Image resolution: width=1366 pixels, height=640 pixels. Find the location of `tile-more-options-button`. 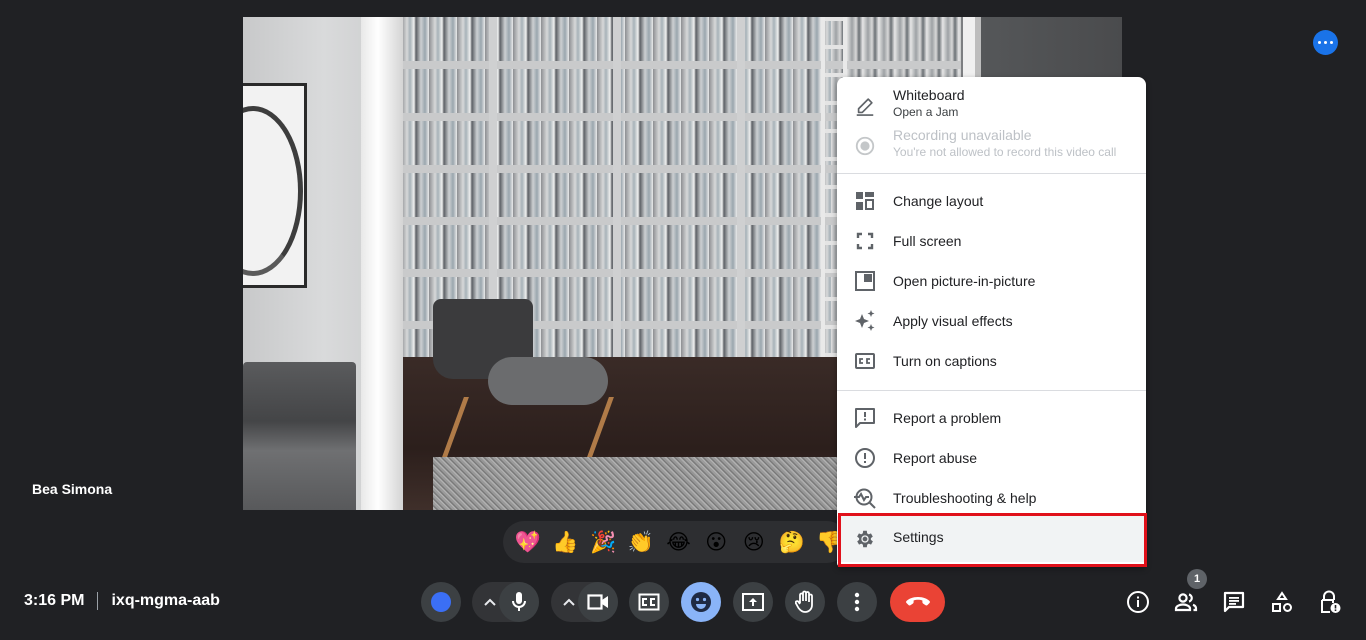

tile-more-options-button is located at coordinates (1325, 42).